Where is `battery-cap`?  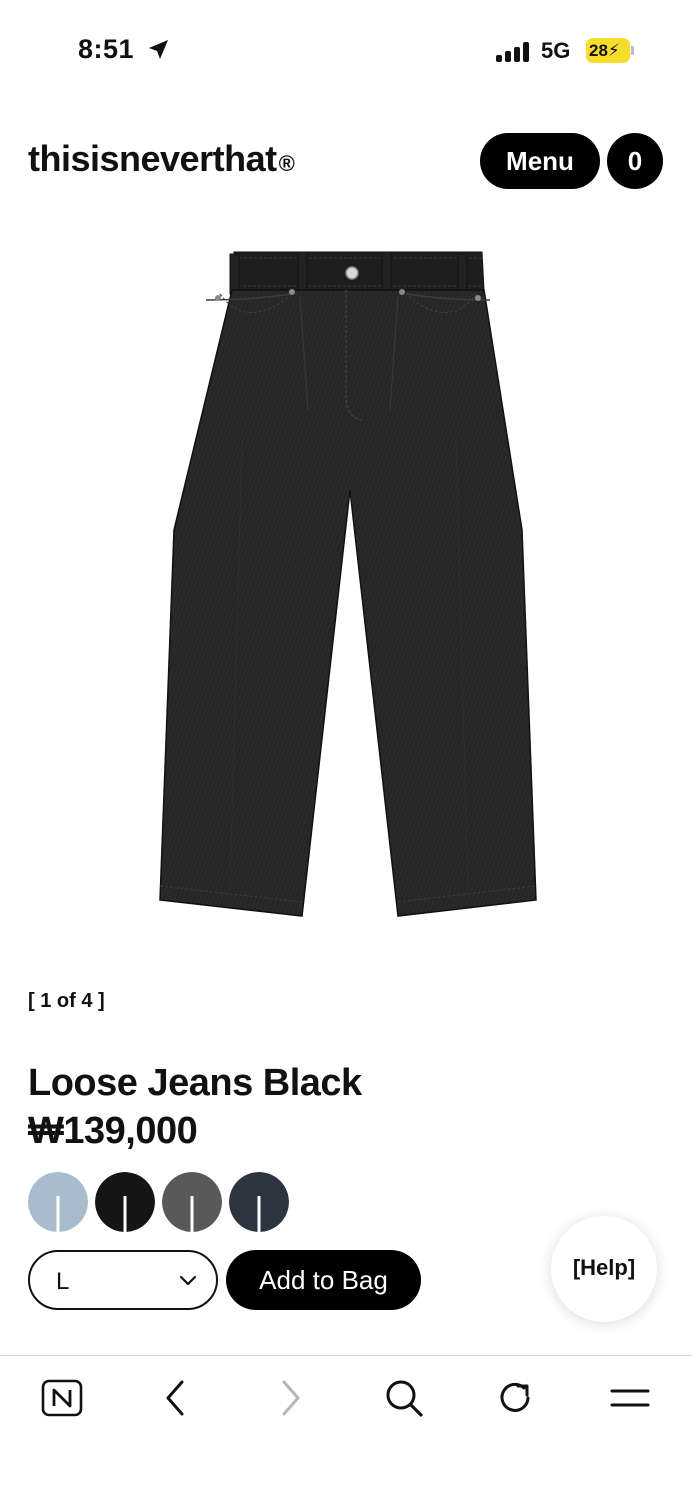 battery-cap is located at coordinates (632, 50).